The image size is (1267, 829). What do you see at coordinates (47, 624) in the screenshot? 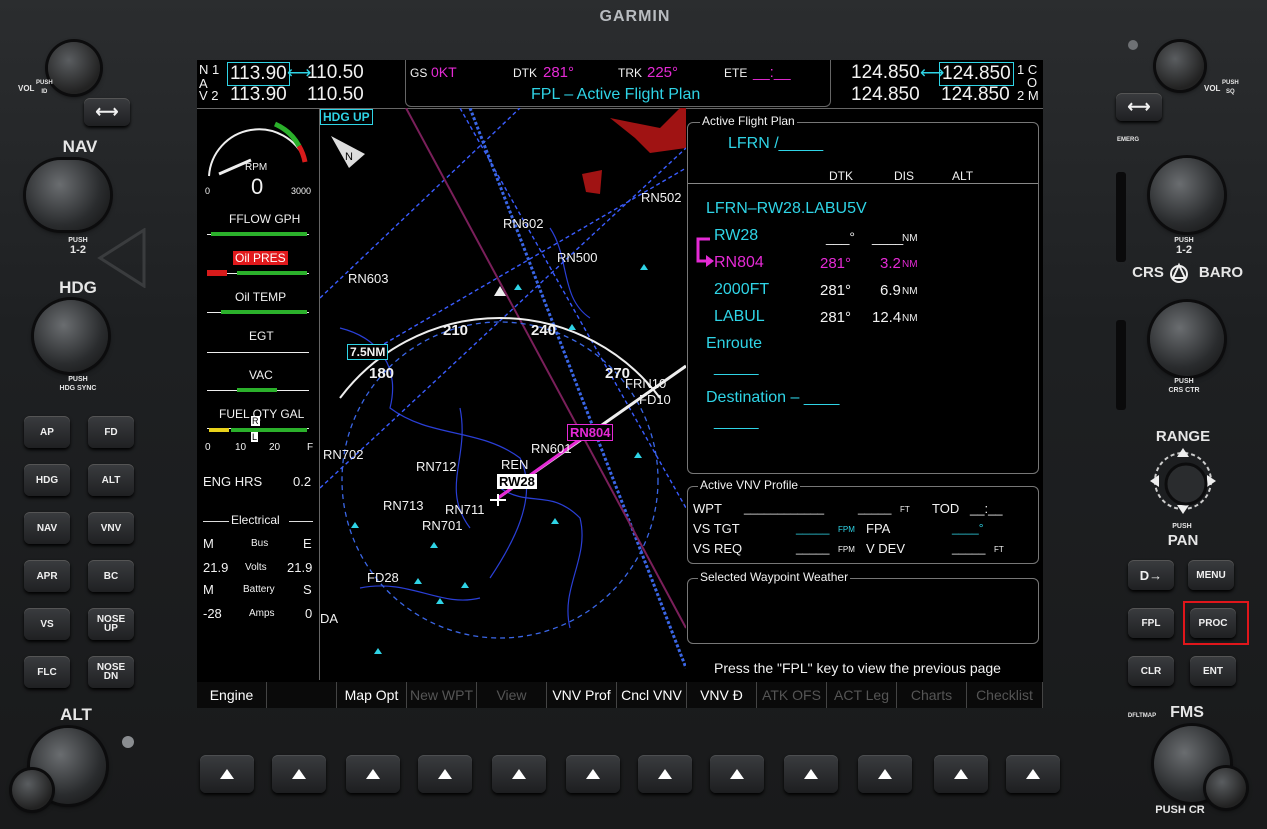
I see `ap-button-vs: VS` at bounding box center [47, 624].